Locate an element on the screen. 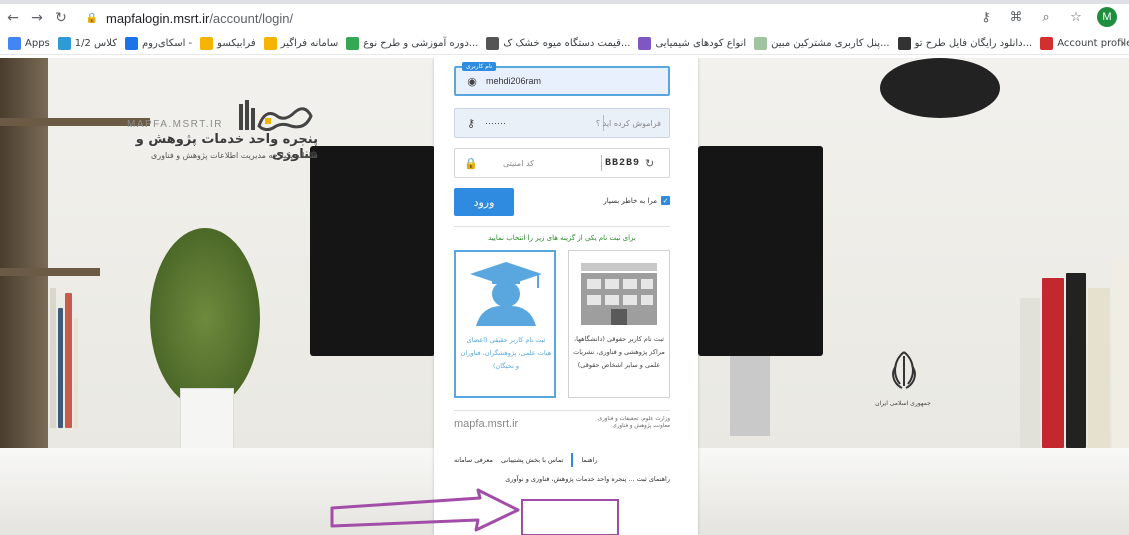 The height and width of the screenshot is (535, 1129). bookmark-item: انواع کودهای شیمیایی is located at coordinates (692, 43).